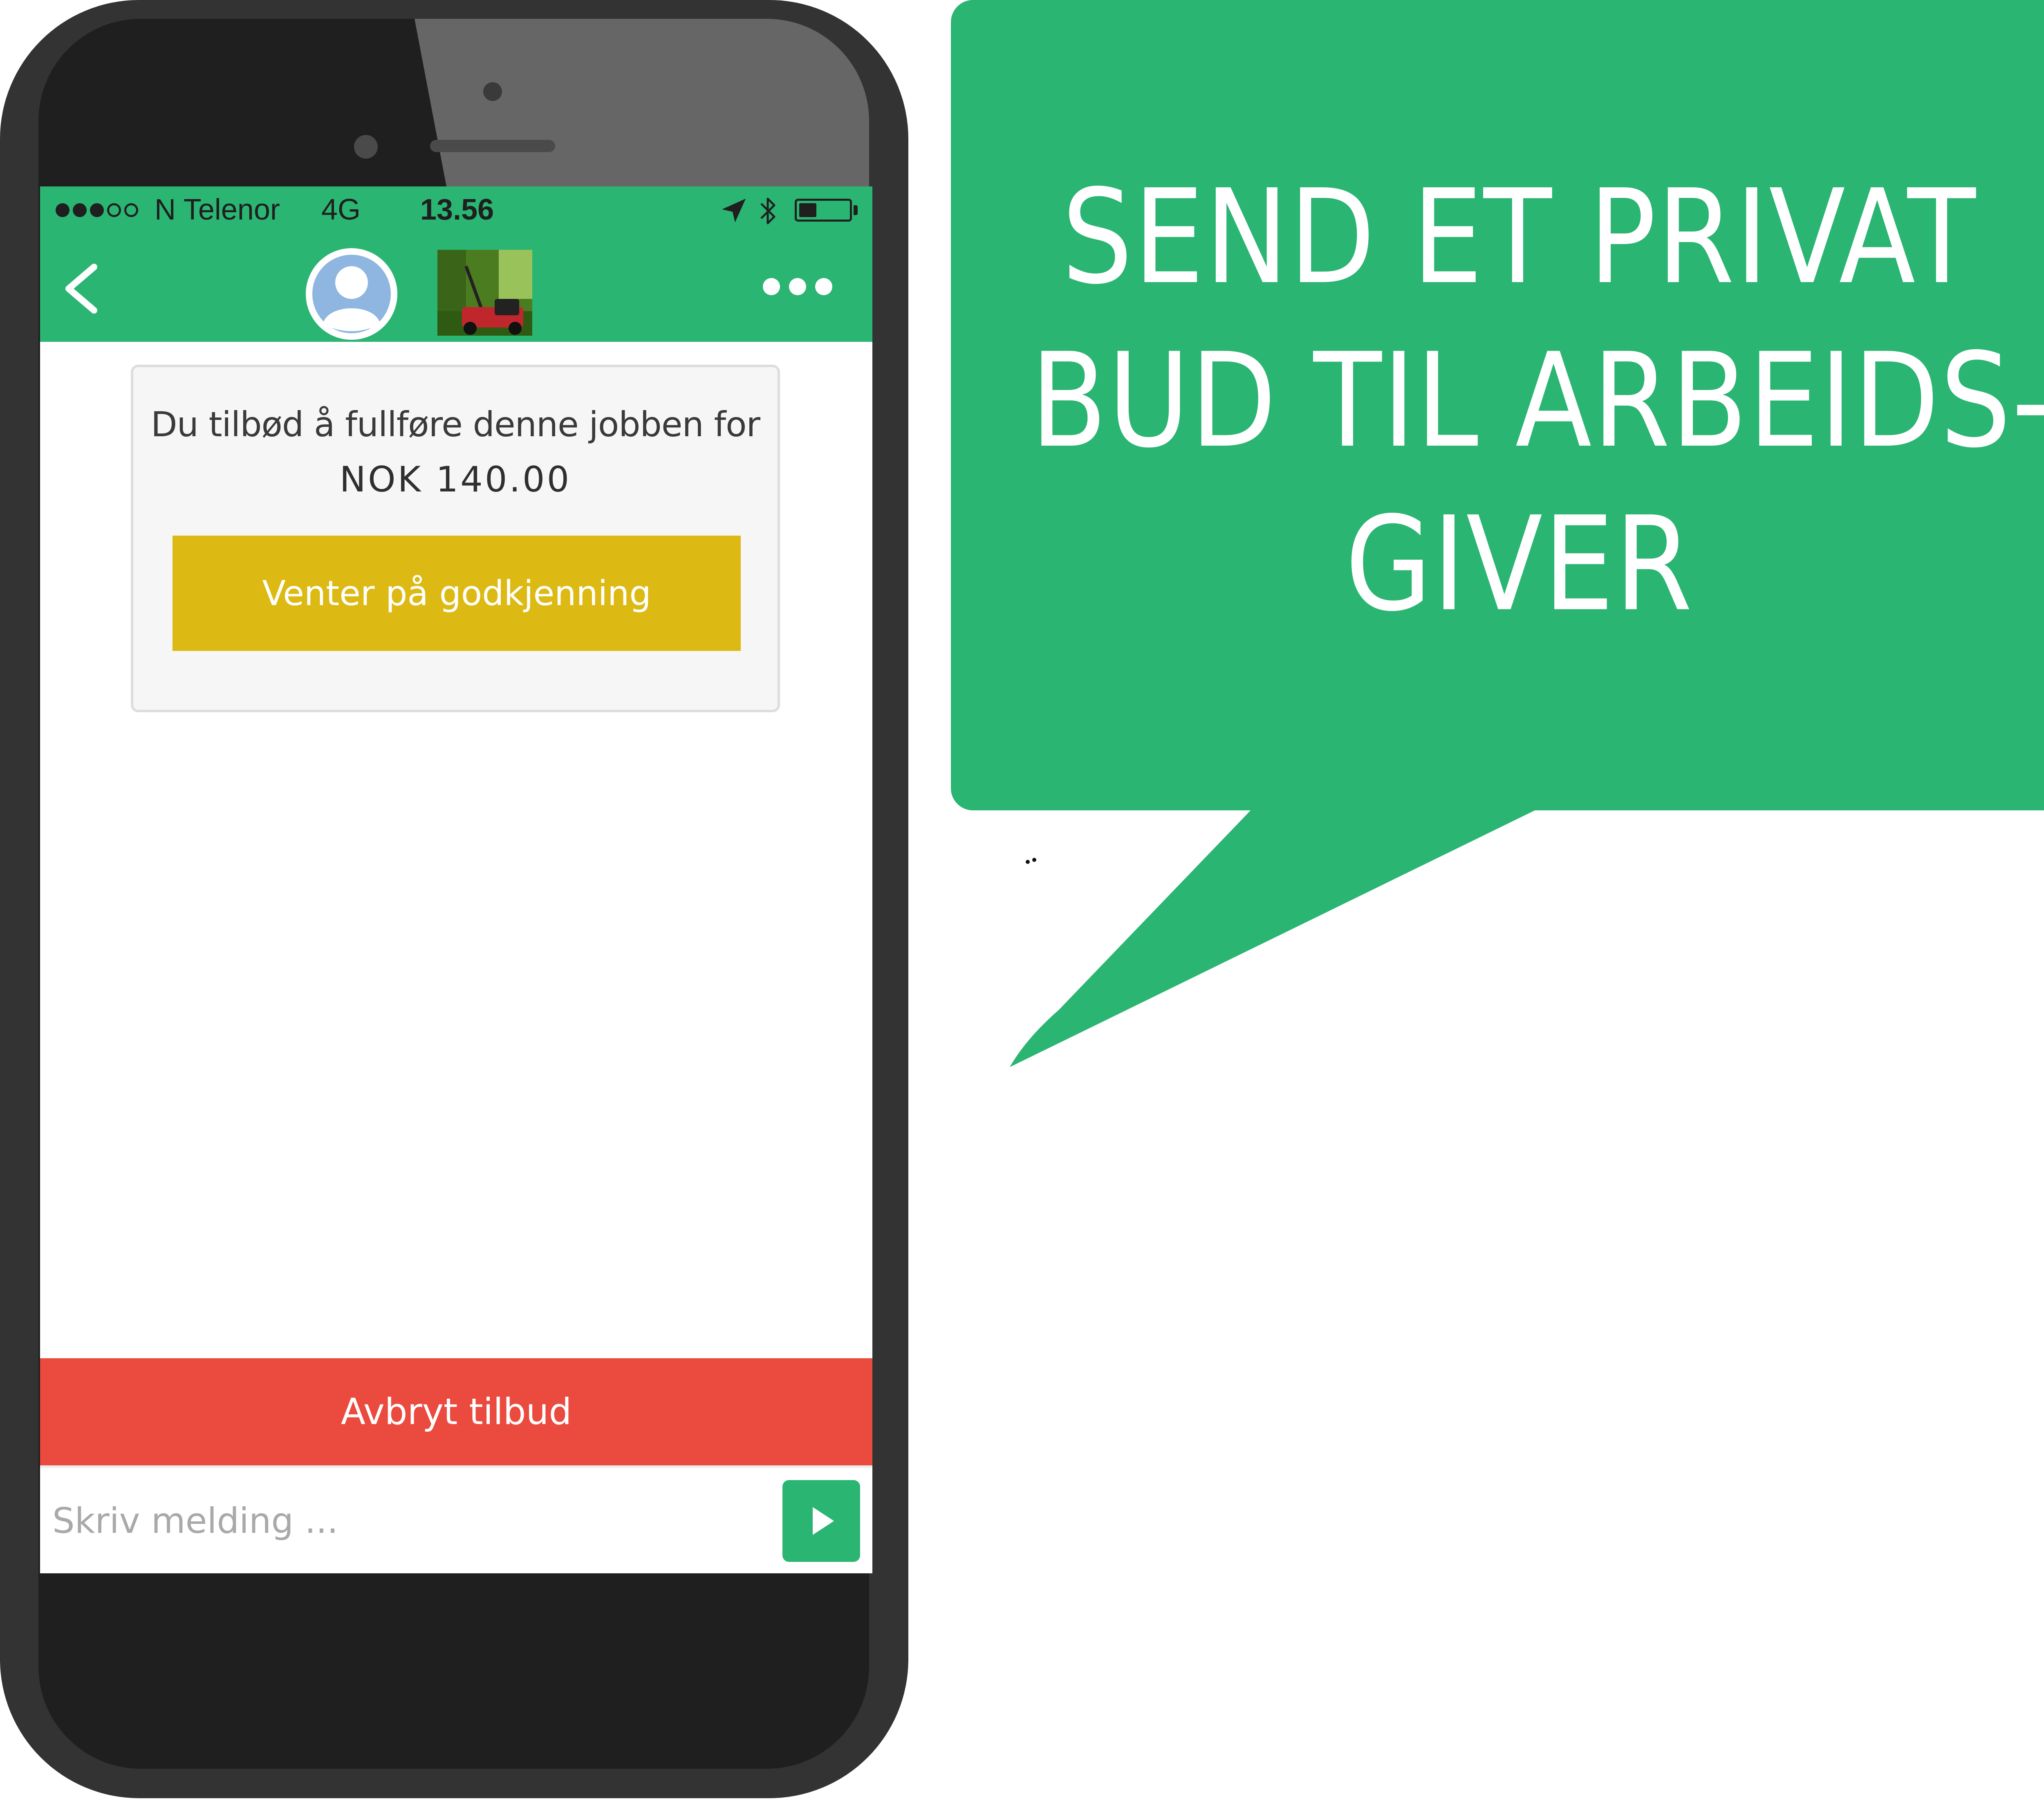 The image size is (2044, 1799). What do you see at coordinates (1520, 238) in the screenshot?
I see `callout-line-1: SEND ET PRIVAT` at bounding box center [1520, 238].